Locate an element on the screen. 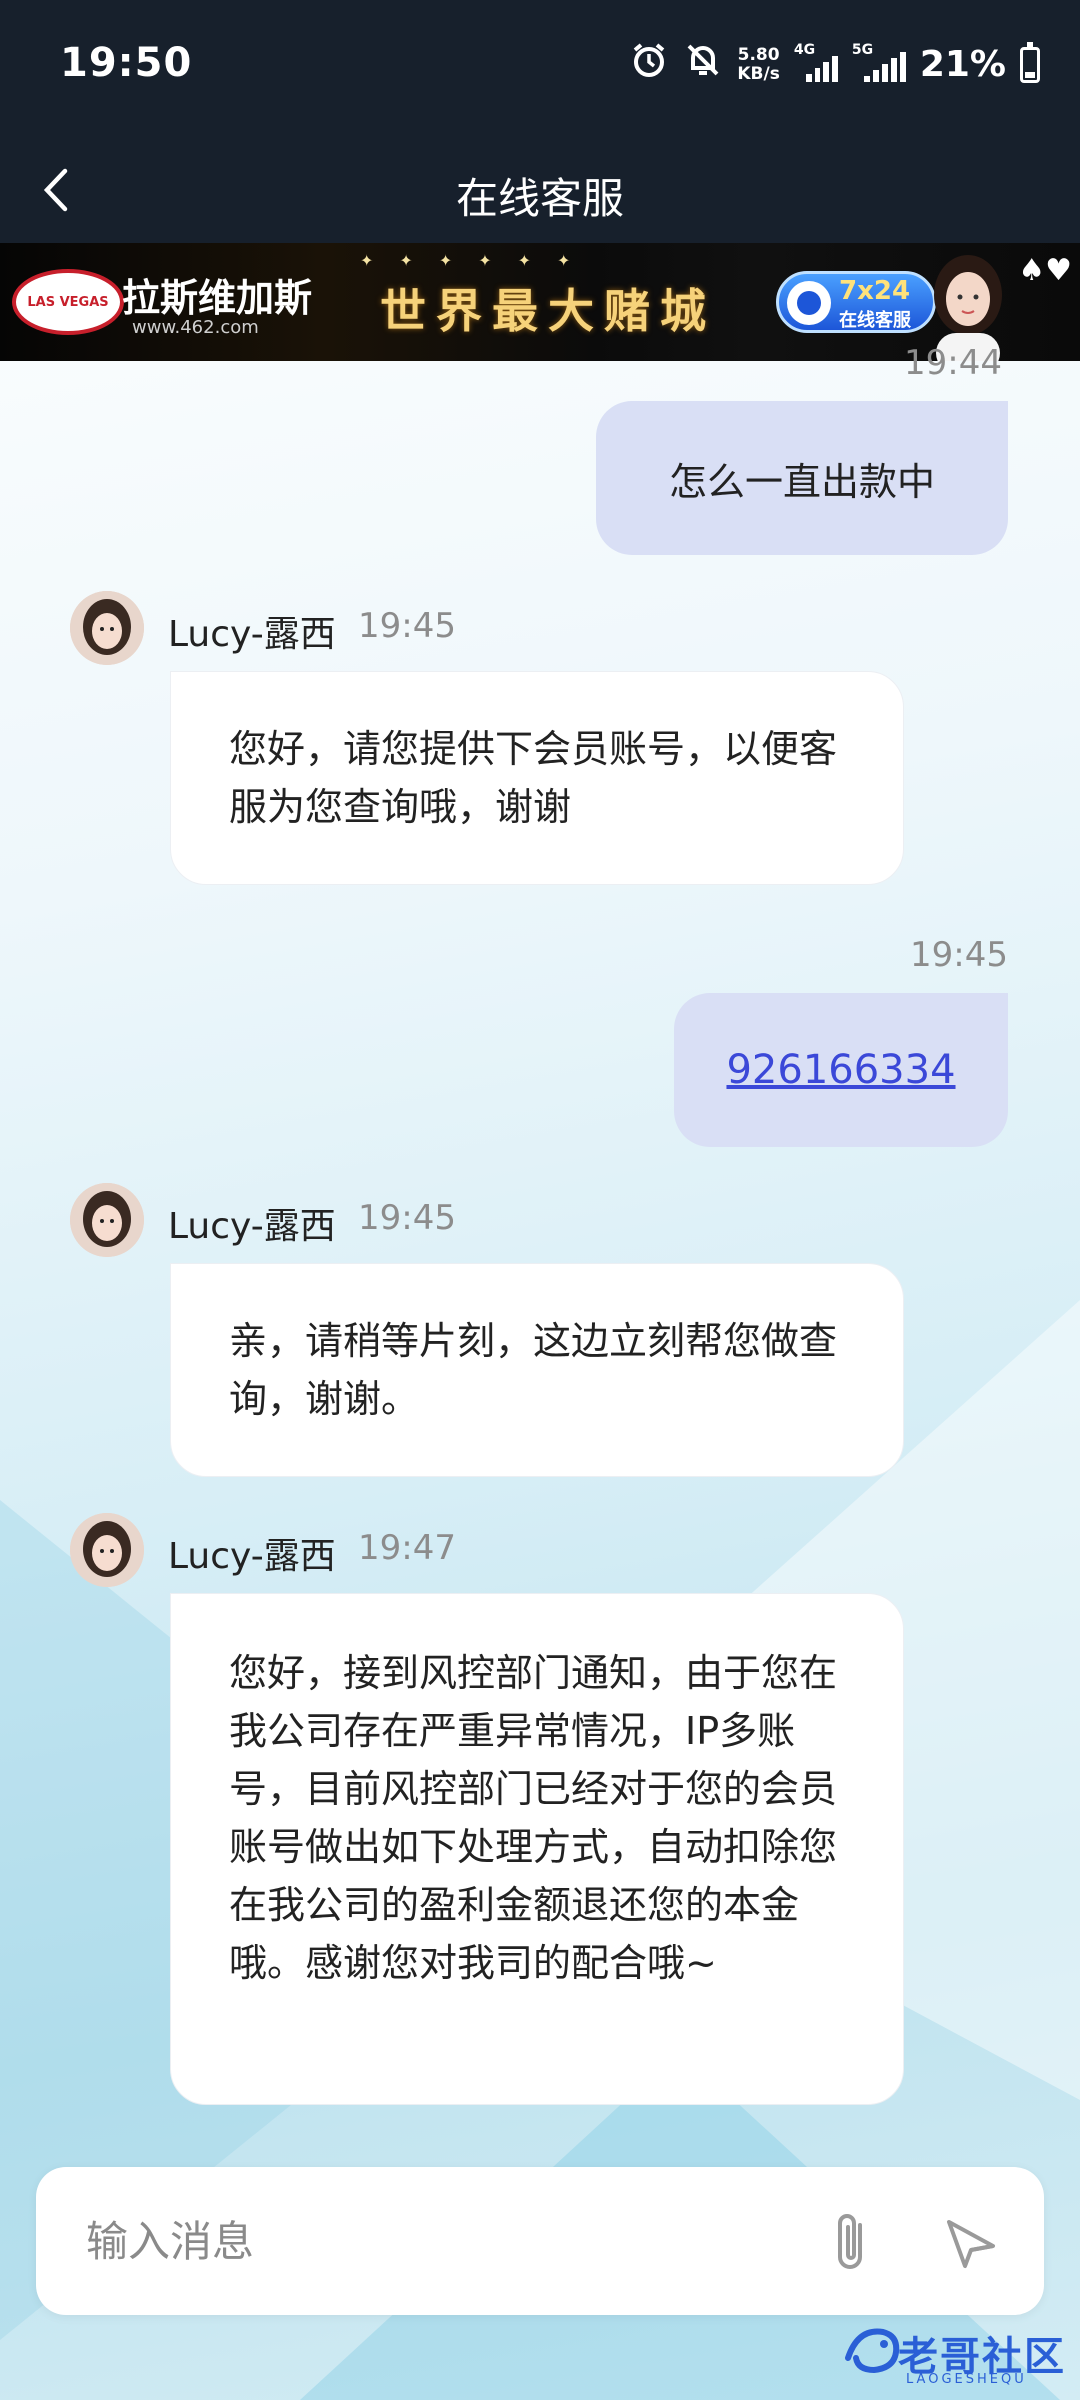 The height and width of the screenshot is (2400, 1080). network-speed-value: 5.80 is located at coordinates (758, 54).